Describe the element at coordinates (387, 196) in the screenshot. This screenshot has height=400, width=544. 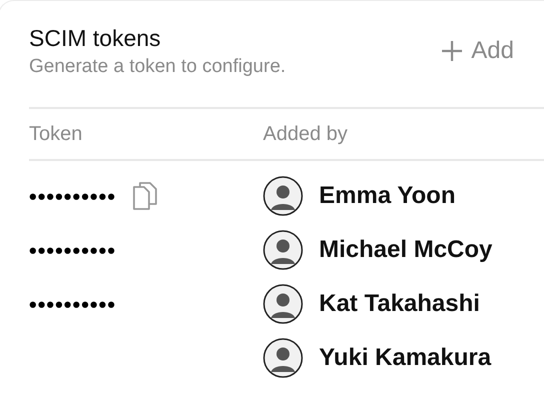
I see `user-name: Emma Yoon` at that location.